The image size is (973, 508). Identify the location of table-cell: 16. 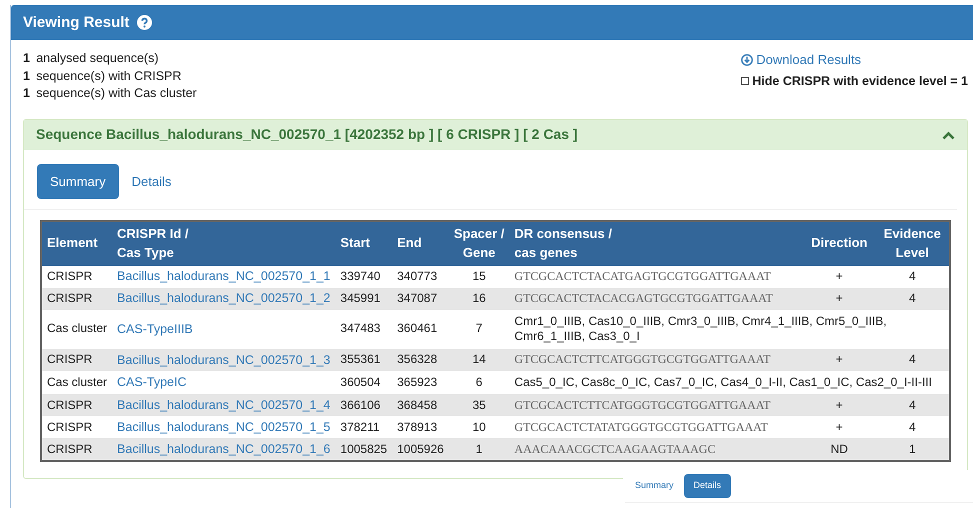
(479, 299).